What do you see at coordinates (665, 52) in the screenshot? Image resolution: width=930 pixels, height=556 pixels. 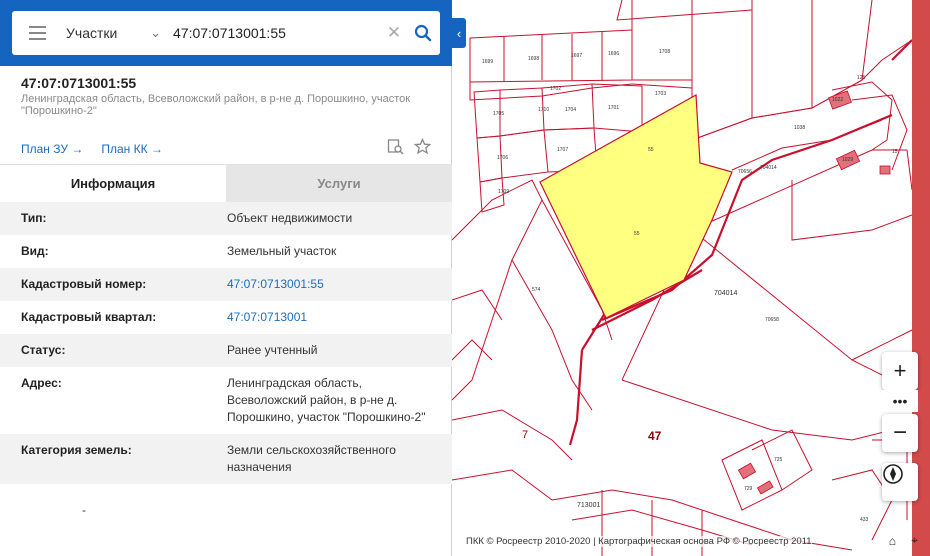 I see `parcel-label: 1708` at bounding box center [665, 52].